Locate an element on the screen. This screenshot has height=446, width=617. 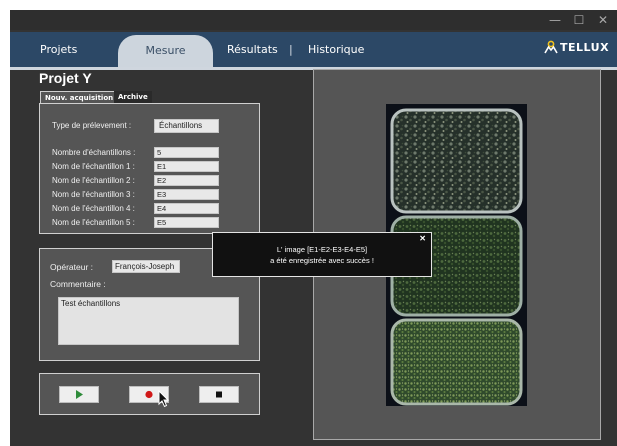
minimize-button: — is located at coordinates (555, 20).